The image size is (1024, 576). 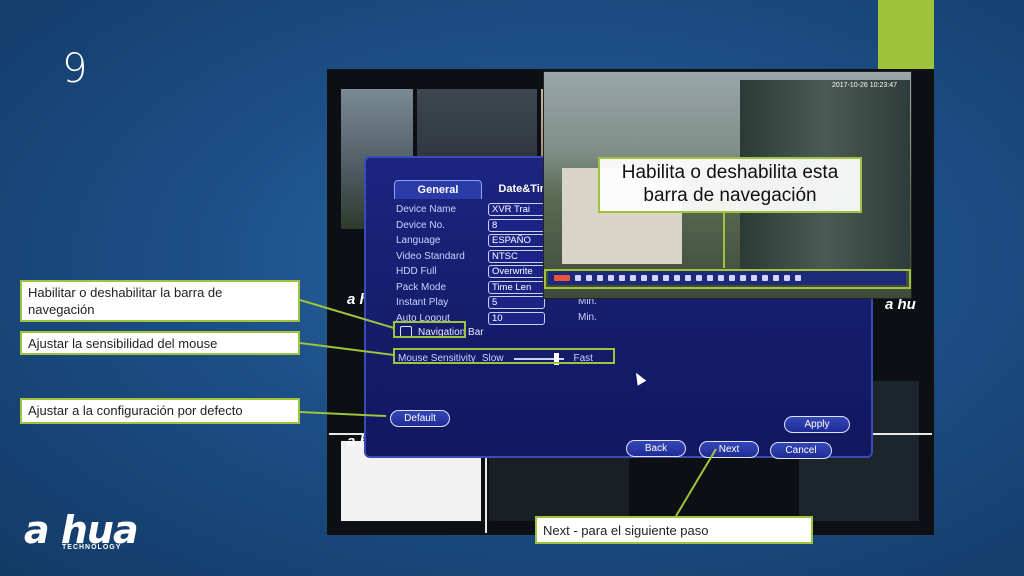 What do you see at coordinates (81, 530) in the screenshot?
I see `dahua-logo: a hua TECHNOLOGY` at bounding box center [81, 530].